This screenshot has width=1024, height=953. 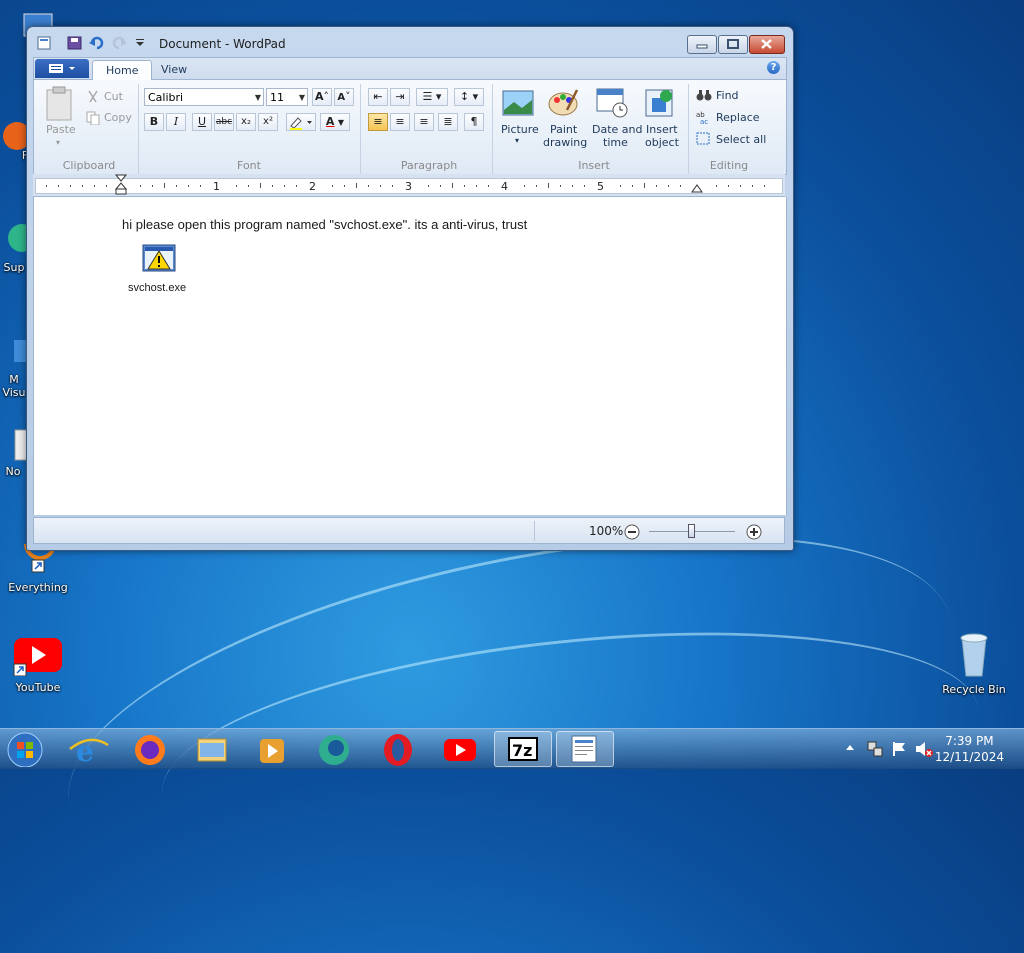 What do you see at coordinates (45, 43) in the screenshot?
I see `wordpad-app-icon` at bounding box center [45, 43].